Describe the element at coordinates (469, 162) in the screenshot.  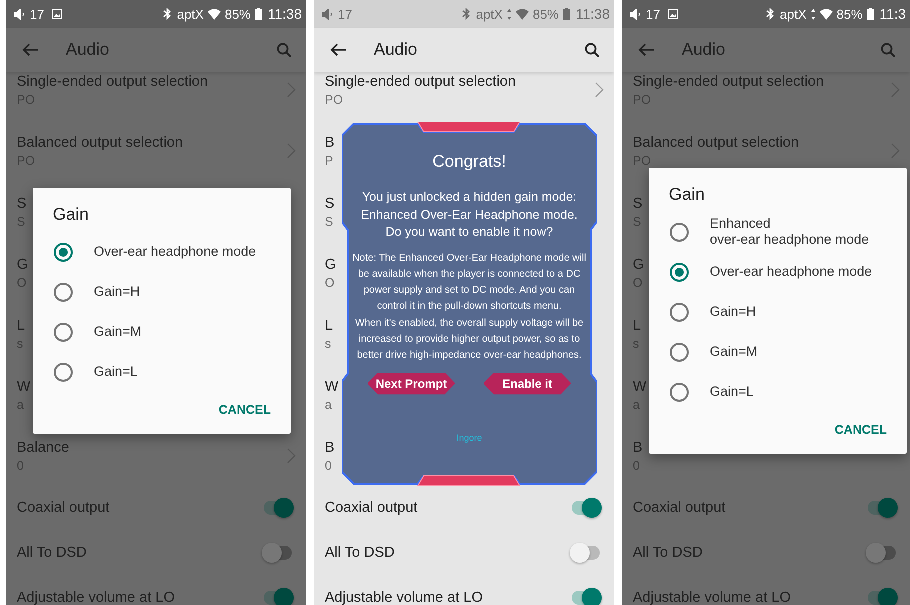
I see `dialog-title: Congrats!` at that location.